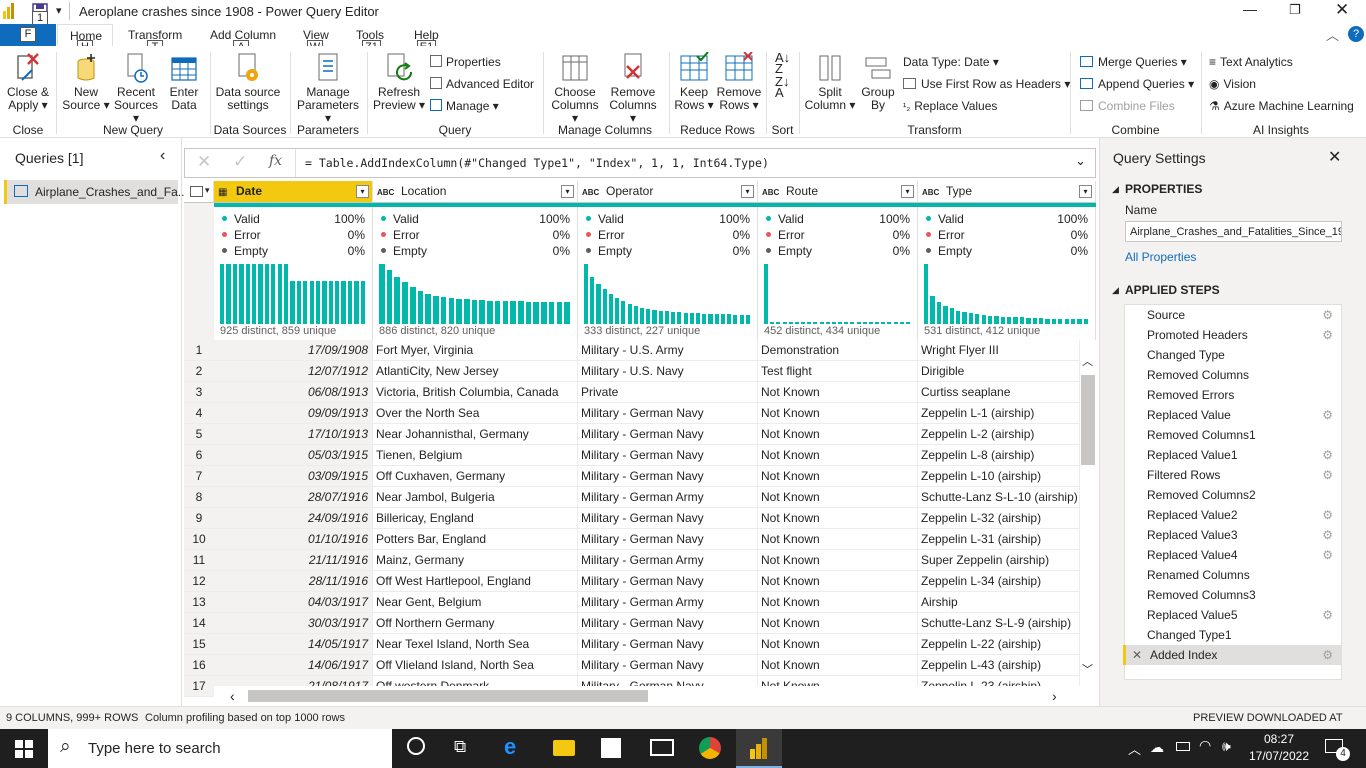 The height and width of the screenshot is (768, 1366). What do you see at coordinates (293, 665) in the screenshot?
I see `table-cell: 14/06/1917` at bounding box center [293, 665].